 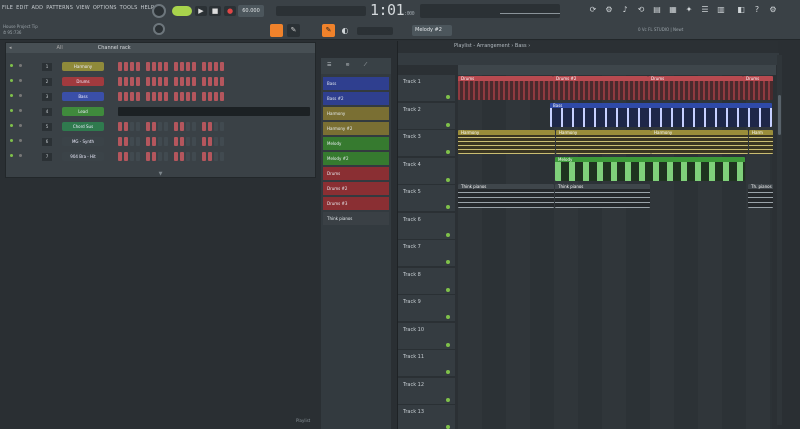 What do you see at coordinates (356, 158) in the screenshot?
I see `browser-clip-item: Melody #2` at bounding box center [356, 158].